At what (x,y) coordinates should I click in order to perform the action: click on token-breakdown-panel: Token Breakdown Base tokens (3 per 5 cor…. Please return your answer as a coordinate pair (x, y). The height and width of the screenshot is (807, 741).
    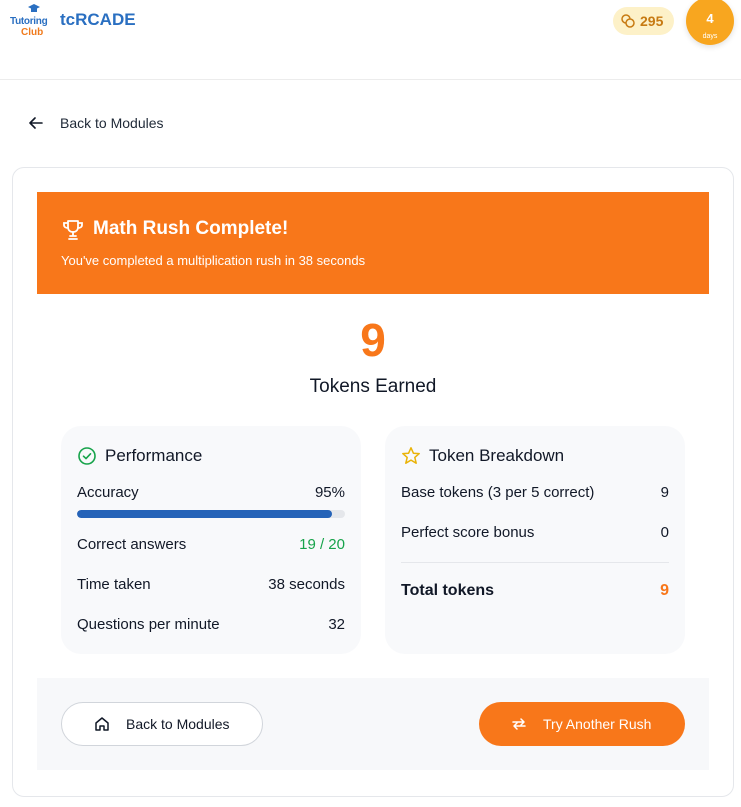
    Looking at the image, I should click on (535, 540).